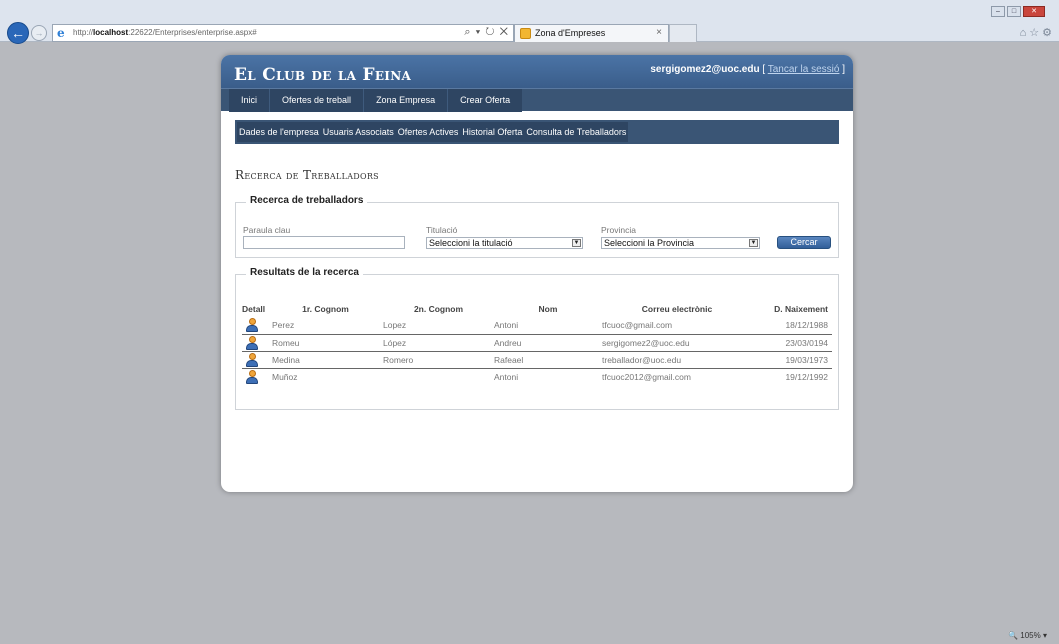  Describe the element at coordinates (492, 132) in the screenshot. I see `submenu-item-historial: Historial Oferta` at that location.